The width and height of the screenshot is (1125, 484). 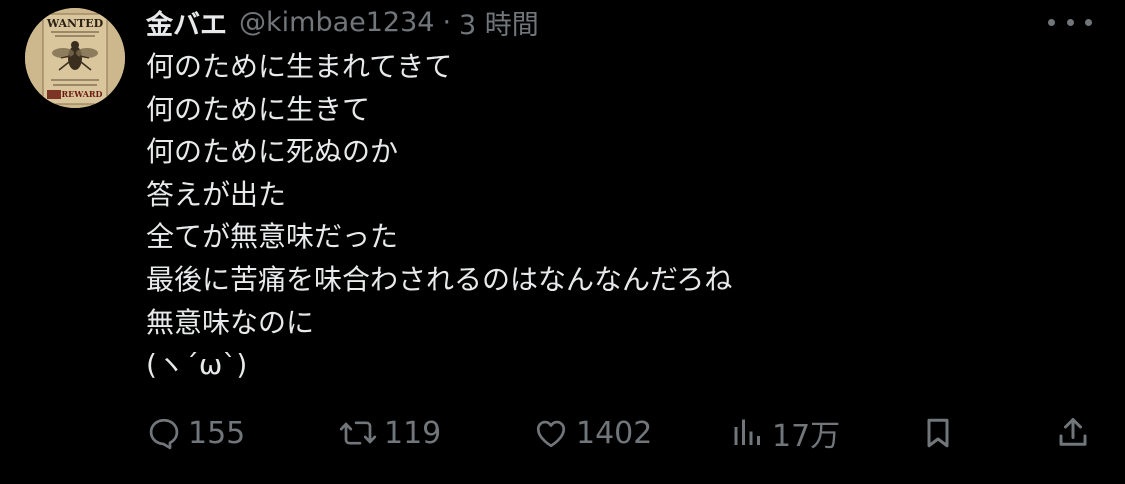 I want to click on author-display-name: 金バエ, so click(x=186, y=22).